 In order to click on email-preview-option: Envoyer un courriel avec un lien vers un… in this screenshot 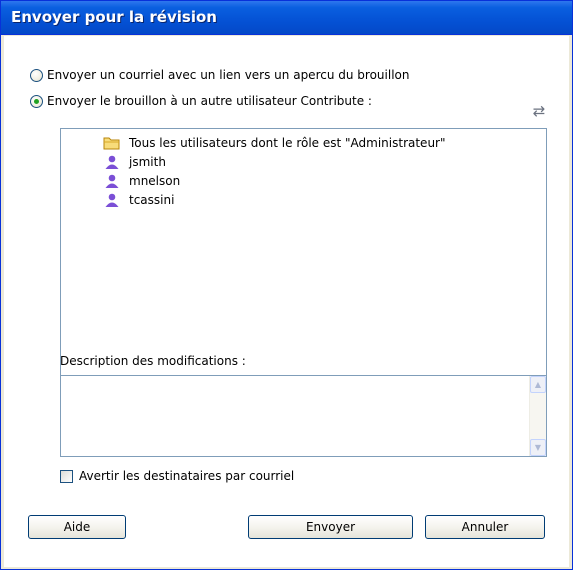, I will do `click(219, 75)`.